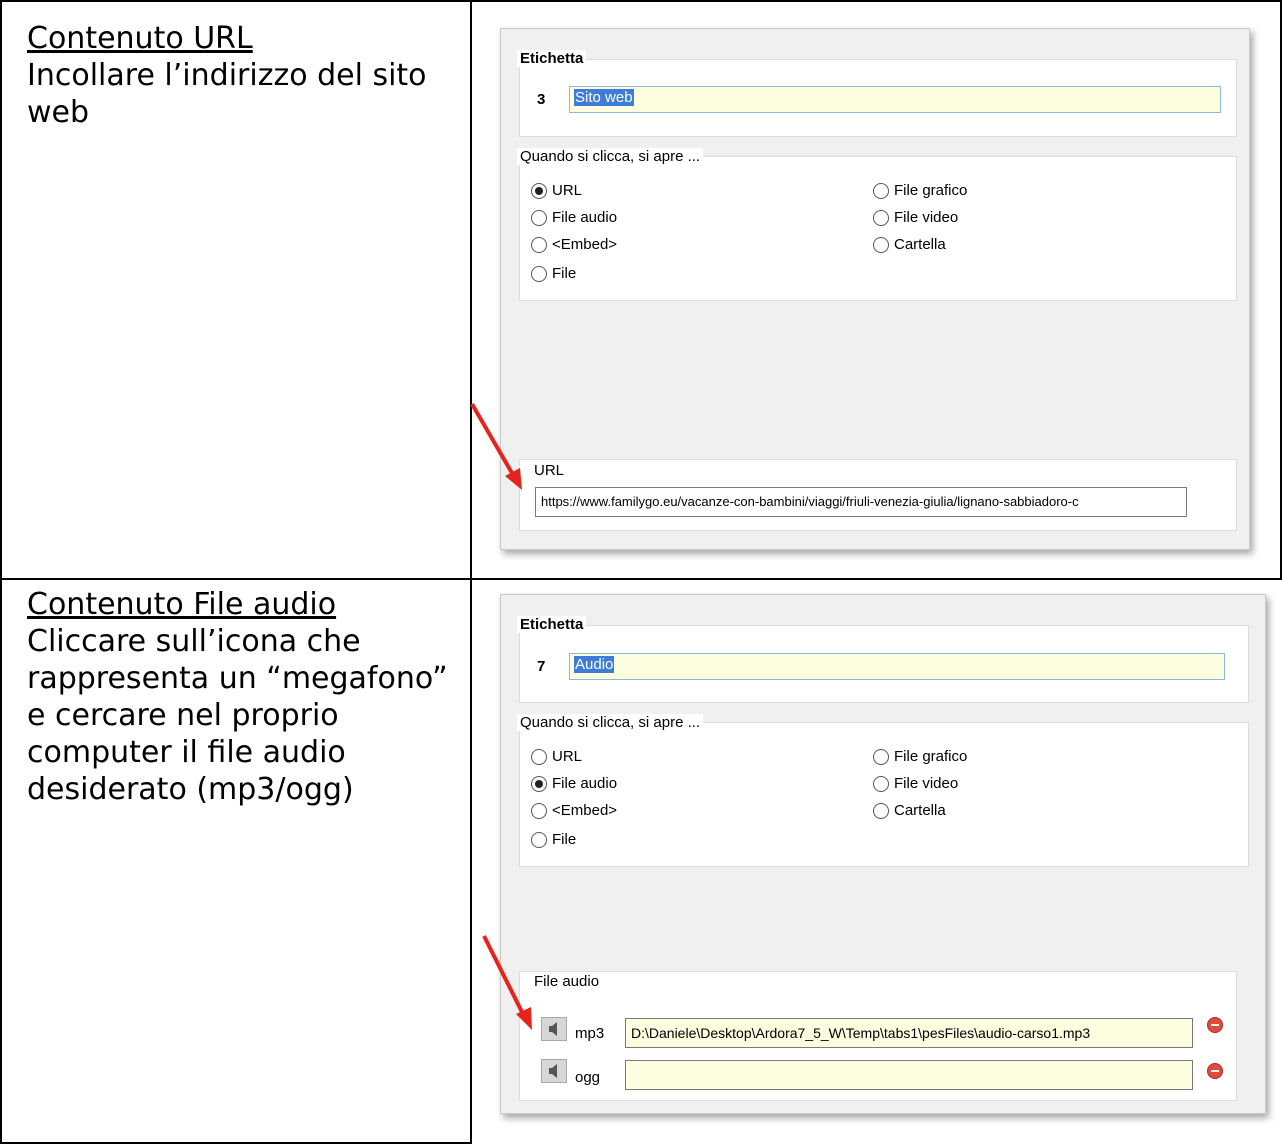  What do you see at coordinates (501, 716) in the screenshot?
I see `red-arrow-overlay` at bounding box center [501, 716].